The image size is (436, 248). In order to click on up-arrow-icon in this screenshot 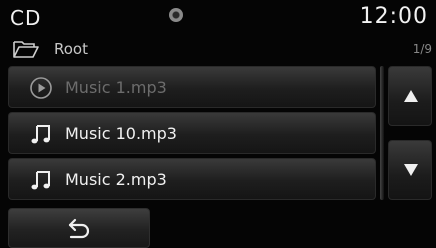, I will do `click(411, 96)`.